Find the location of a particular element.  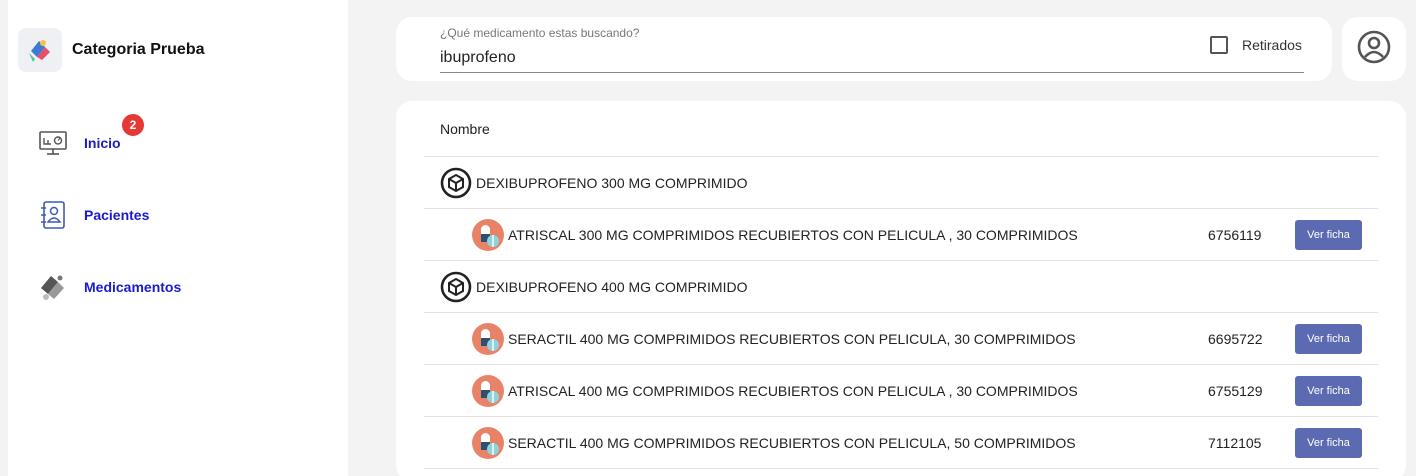

pills-icon is located at coordinates (53, 287).